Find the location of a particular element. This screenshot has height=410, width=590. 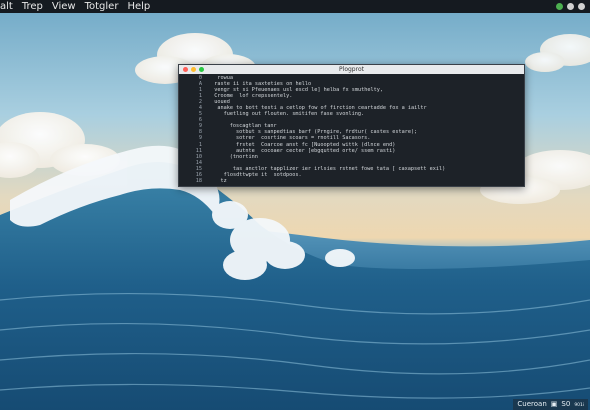

window-title: Plogprot is located at coordinates (351, 69).